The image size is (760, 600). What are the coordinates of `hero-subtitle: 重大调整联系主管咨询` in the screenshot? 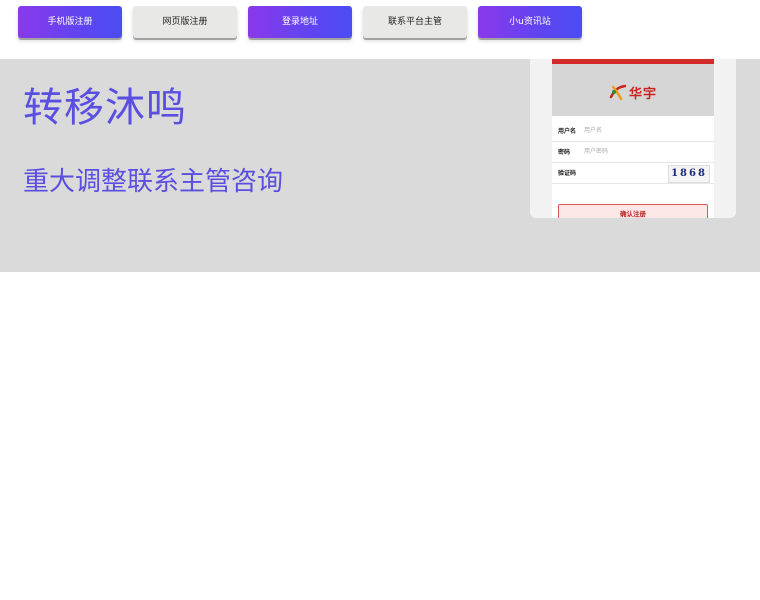 It's located at (153, 182).